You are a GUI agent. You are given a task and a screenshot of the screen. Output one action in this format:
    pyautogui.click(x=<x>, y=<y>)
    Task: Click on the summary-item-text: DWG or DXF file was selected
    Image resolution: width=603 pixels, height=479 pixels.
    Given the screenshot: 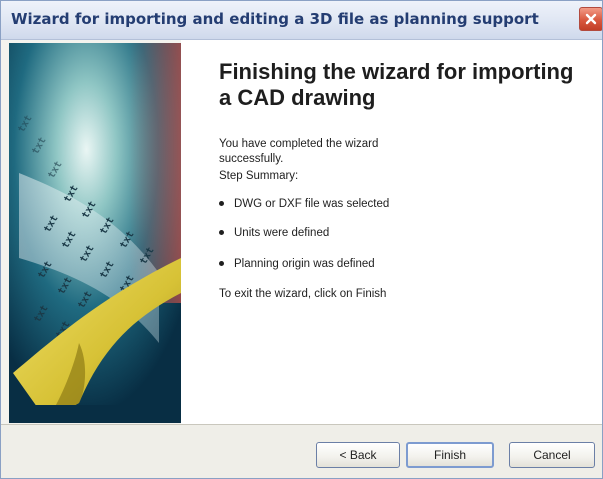 What is the action you would take?
    pyautogui.click(x=312, y=204)
    